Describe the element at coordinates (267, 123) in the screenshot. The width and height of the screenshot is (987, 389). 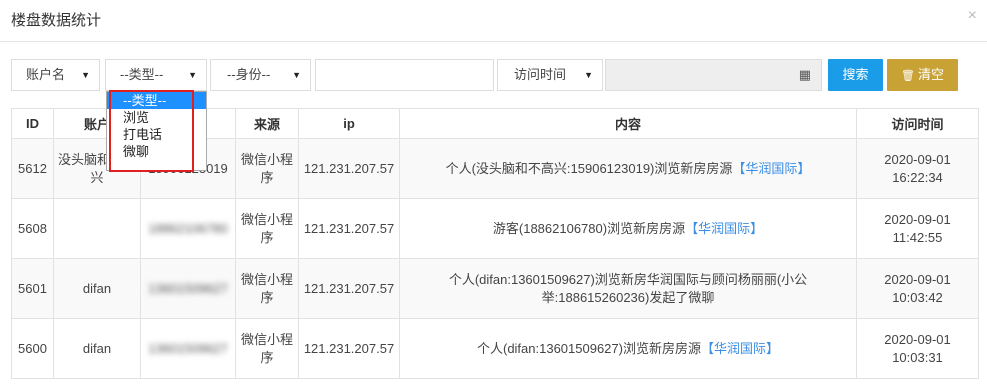
I see `header-source: 来源` at that location.